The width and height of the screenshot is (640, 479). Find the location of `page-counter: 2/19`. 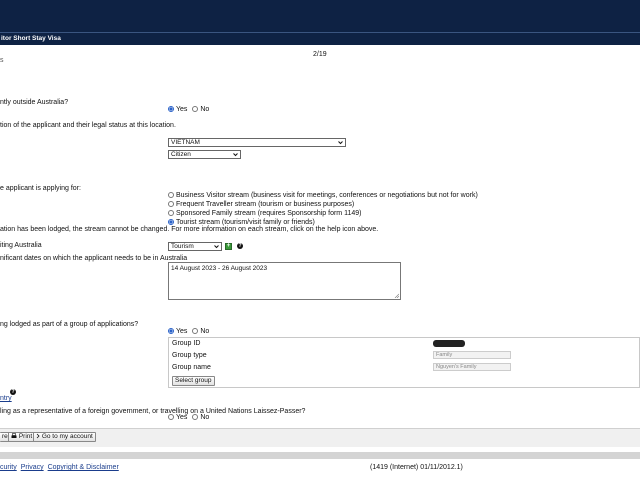

page-counter: 2/19 is located at coordinates (320, 54).